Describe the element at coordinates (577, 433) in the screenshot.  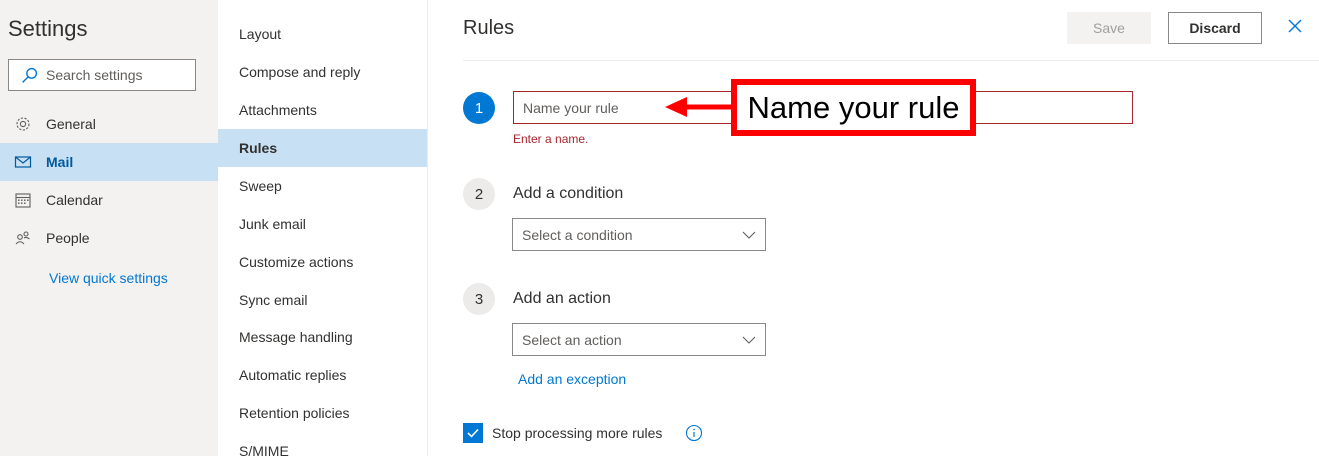
I see `stop-processing-label: Stop processing more rules` at that location.